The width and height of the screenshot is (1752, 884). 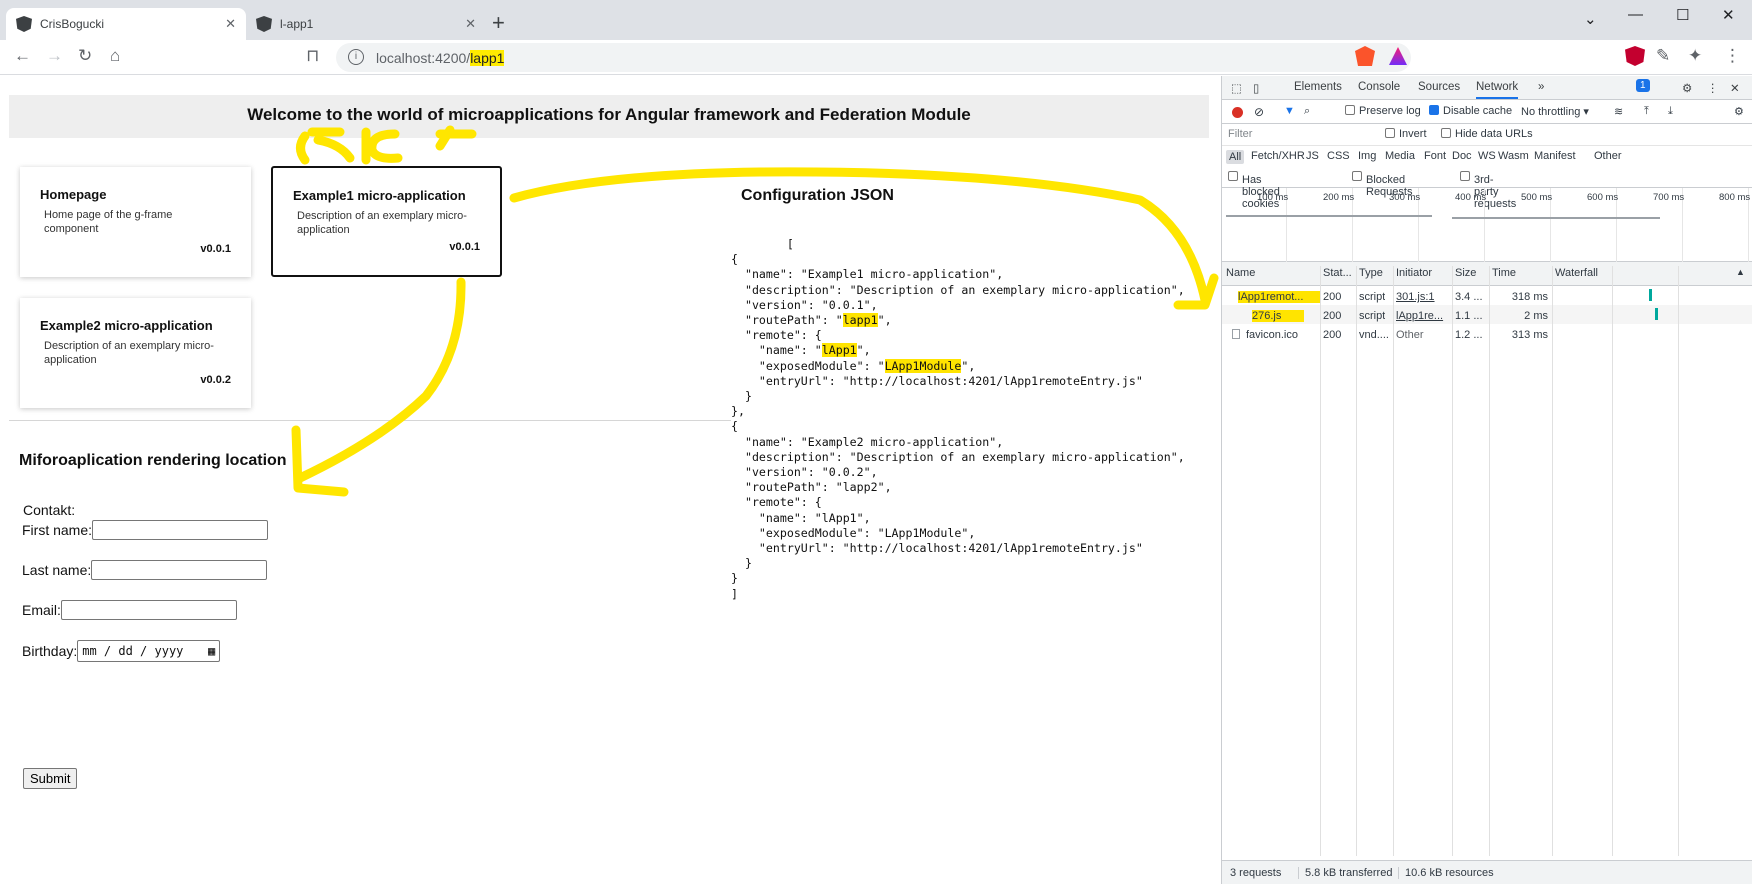 What do you see at coordinates (1663, 56) in the screenshot?
I see `eyedropper-icon: ✎` at bounding box center [1663, 56].